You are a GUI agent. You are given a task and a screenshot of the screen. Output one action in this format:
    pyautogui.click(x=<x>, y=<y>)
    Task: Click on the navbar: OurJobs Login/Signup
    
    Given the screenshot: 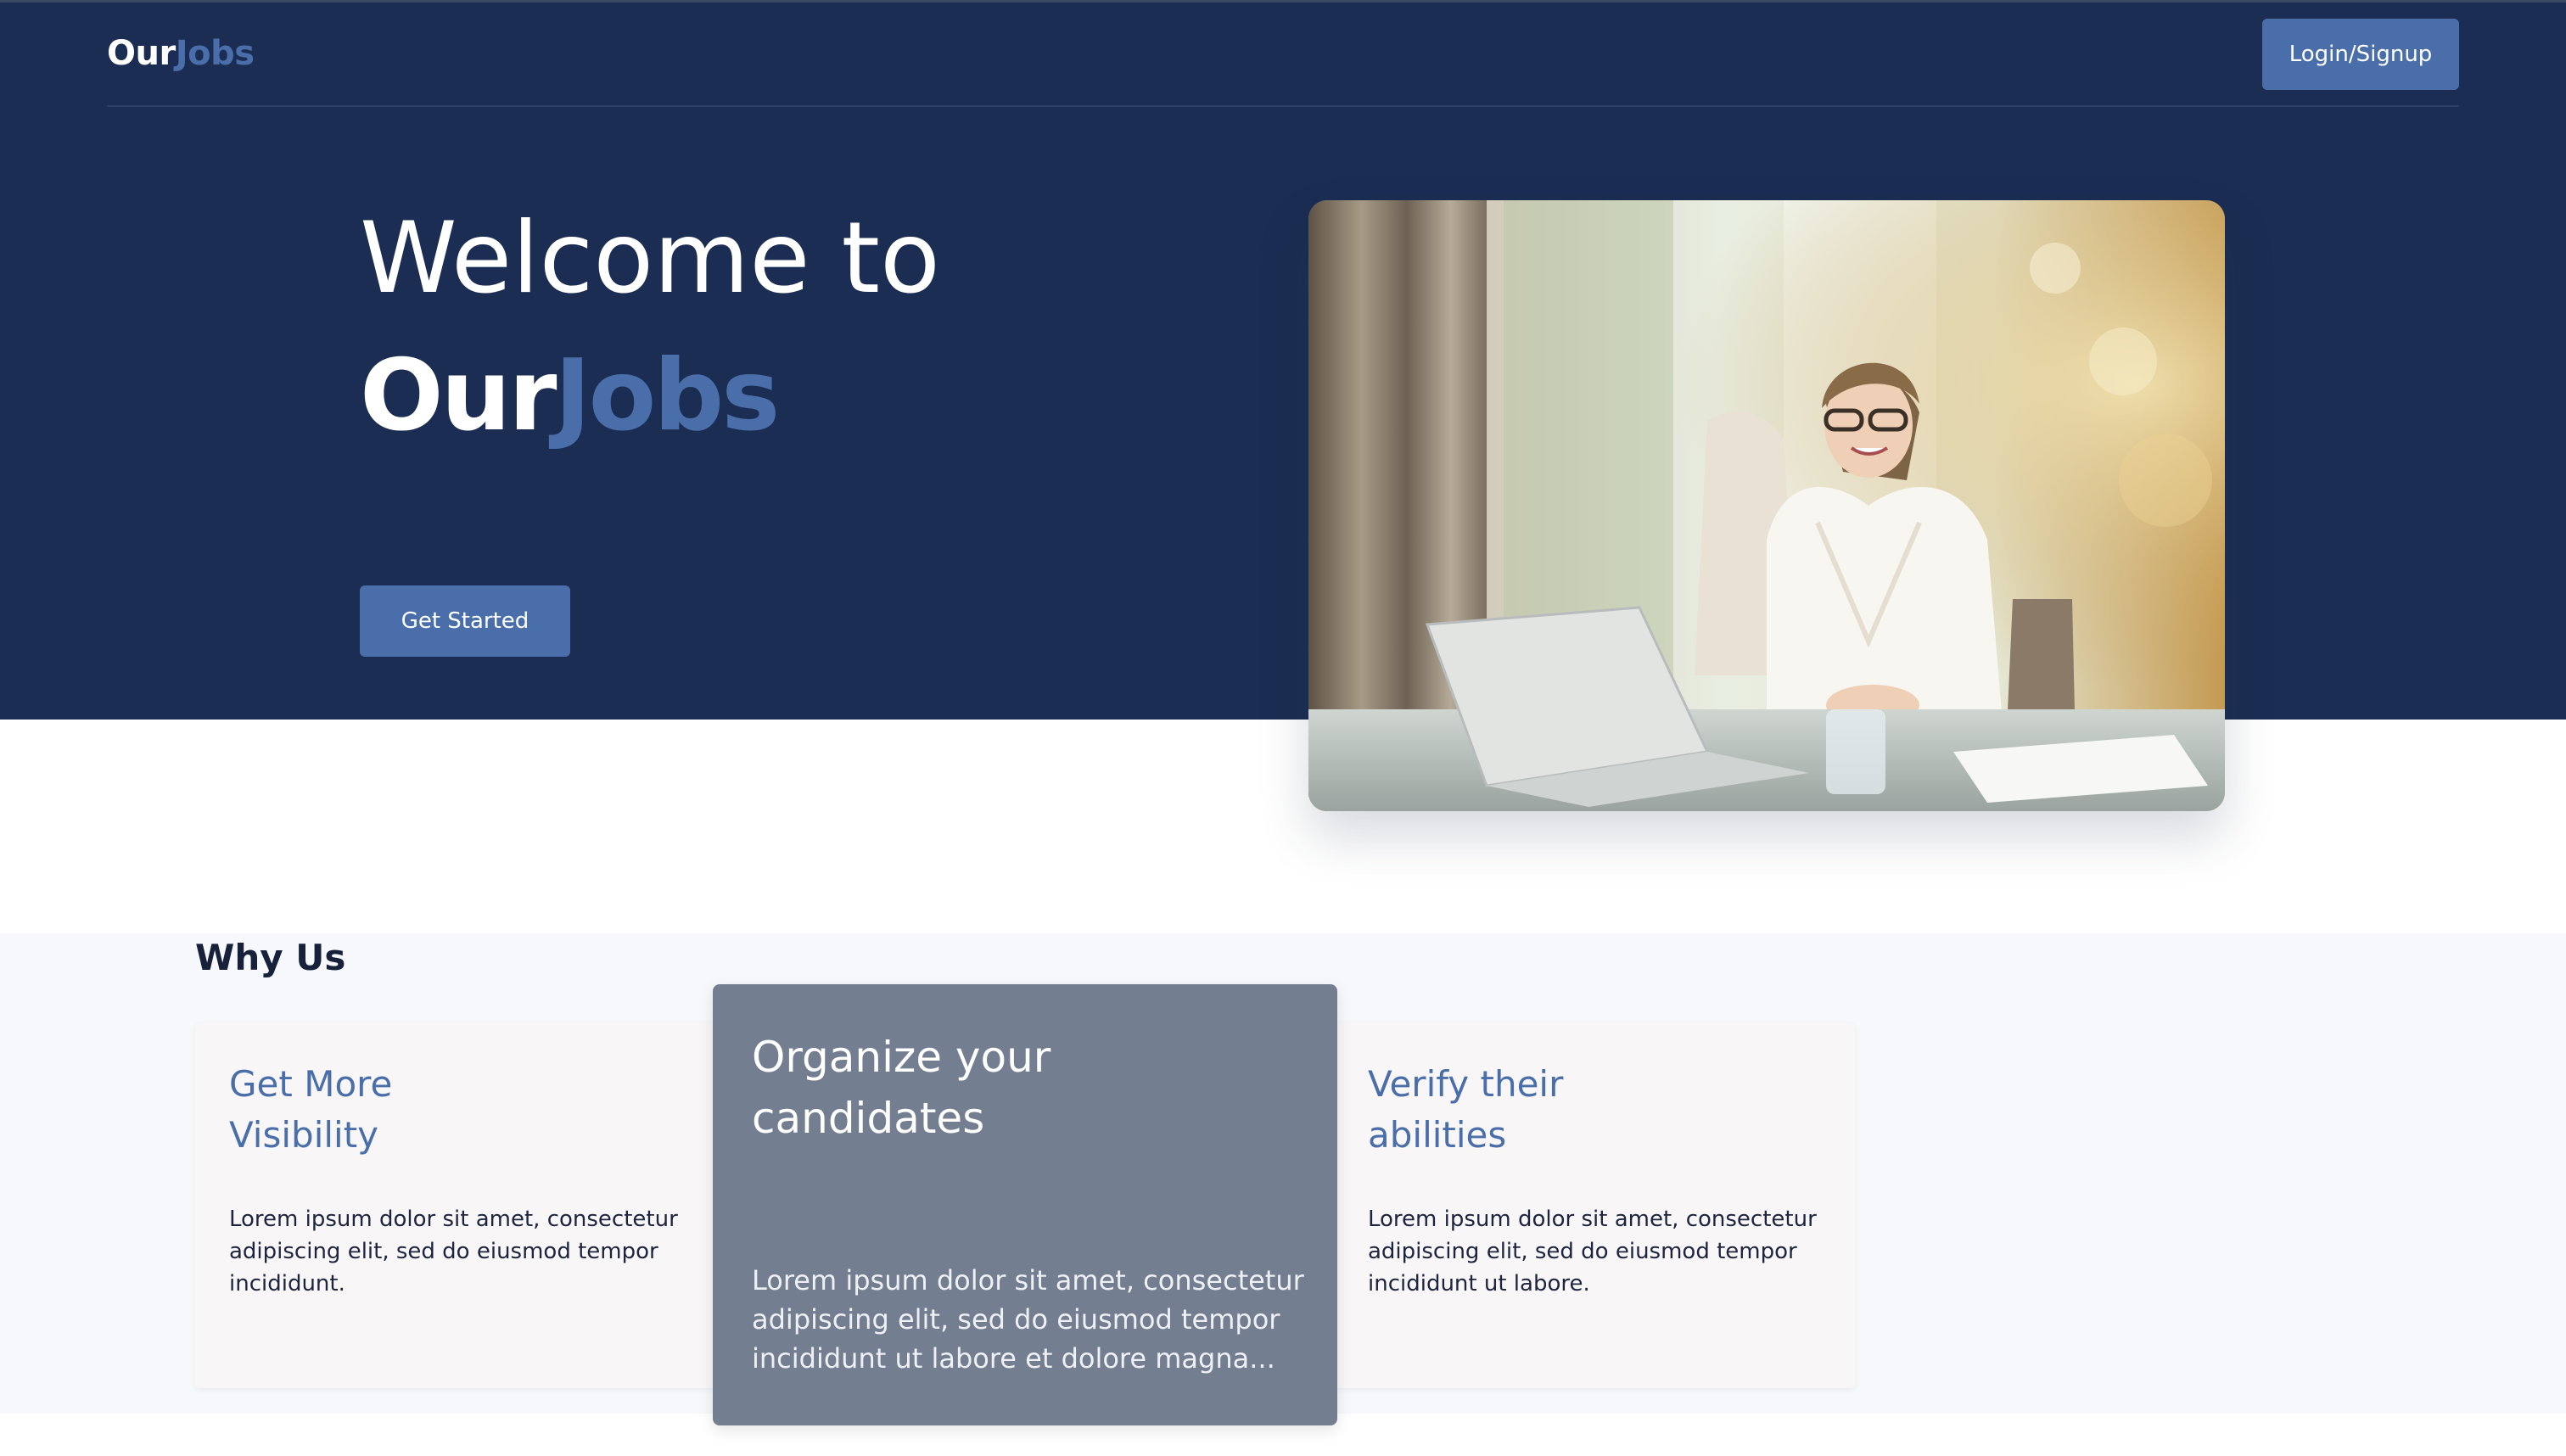 What is the action you would take?
    pyautogui.click(x=1283, y=53)
    